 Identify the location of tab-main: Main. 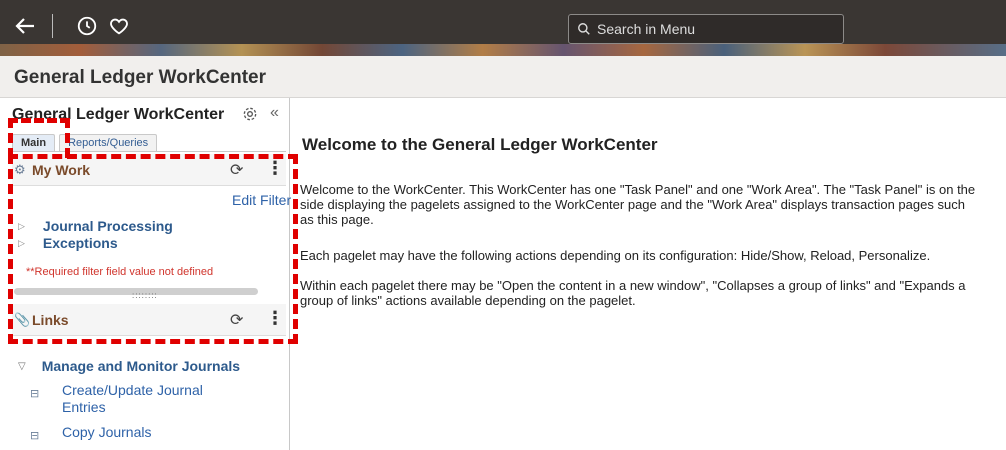
(34, 143).